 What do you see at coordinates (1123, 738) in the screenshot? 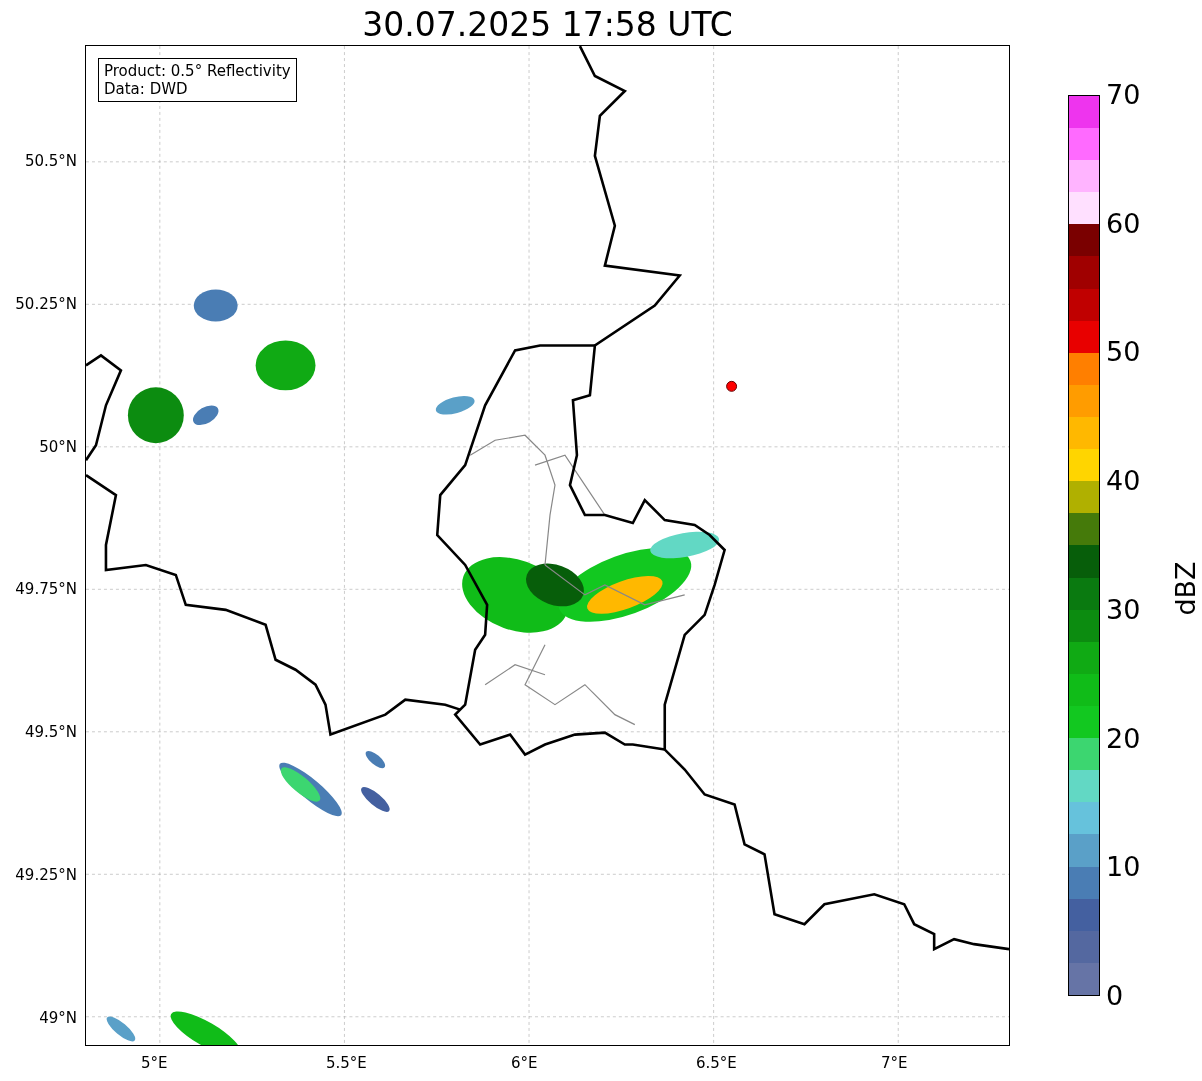
I see `colorbar-tick-label: 20` at bounding box center [1123, 738].